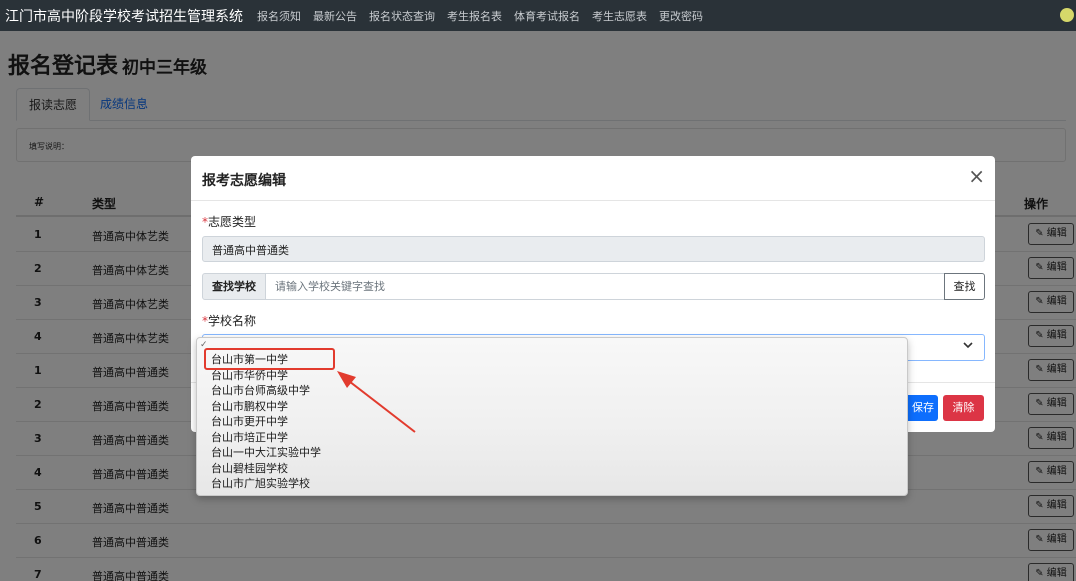  Describe the element at coordinates (681, 16) in the screenshot. I see `nav-item-change-password: 更改密码` at that location.